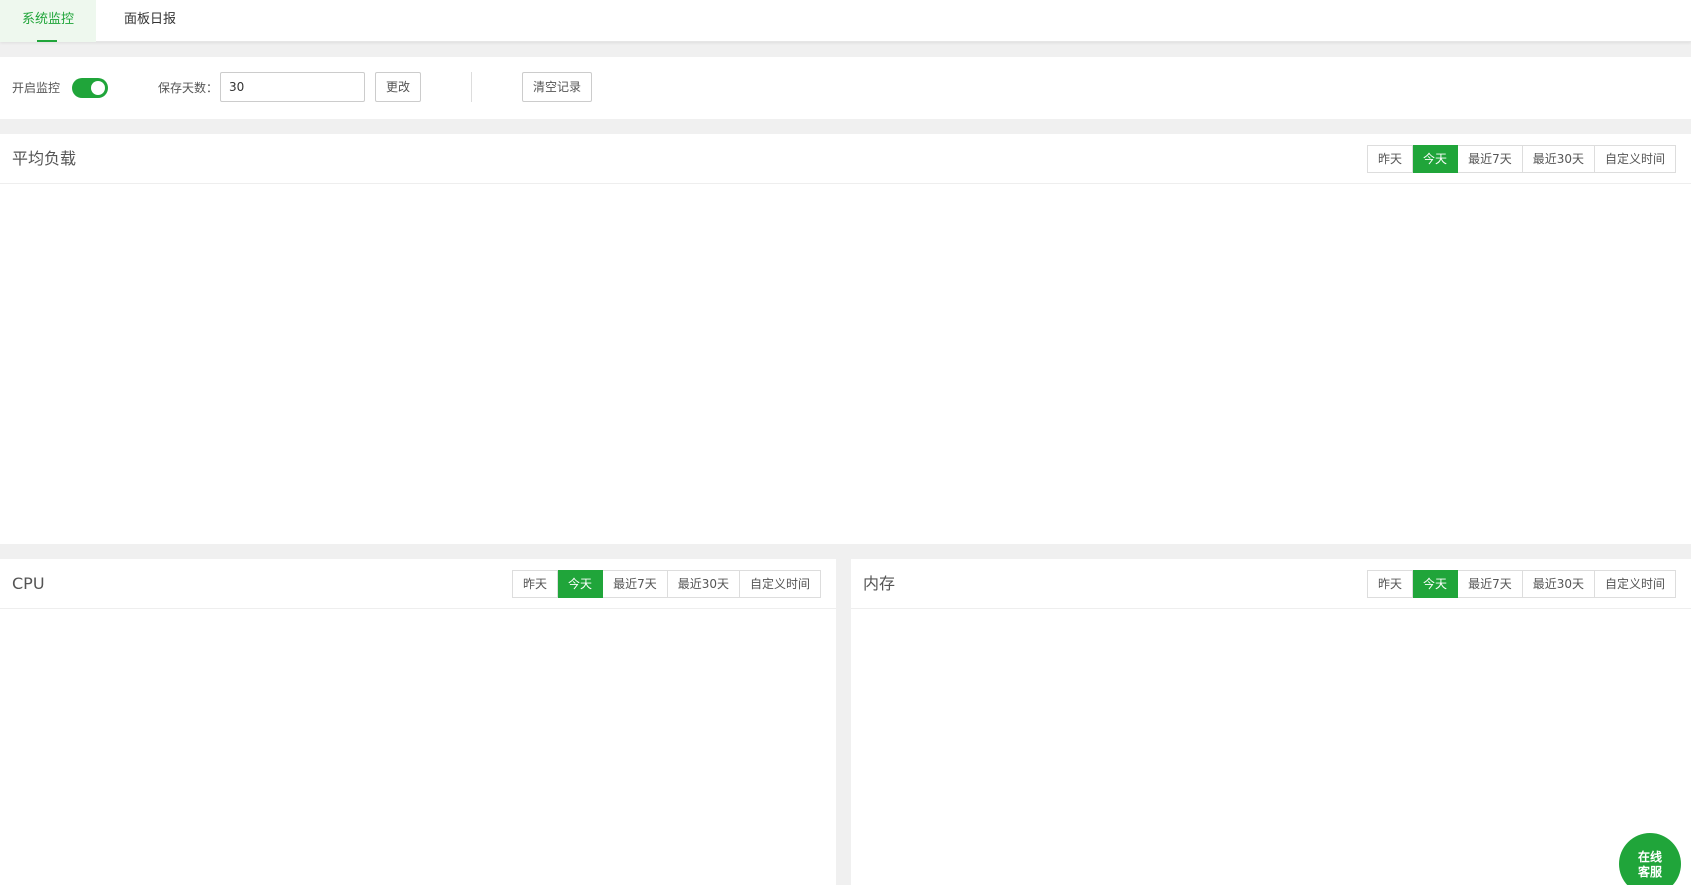  What do you see at coordinates (845, 21) in the screenshot?
I see `tab-bar: 系统监控 面板日报` at bounding box center [845, 21].